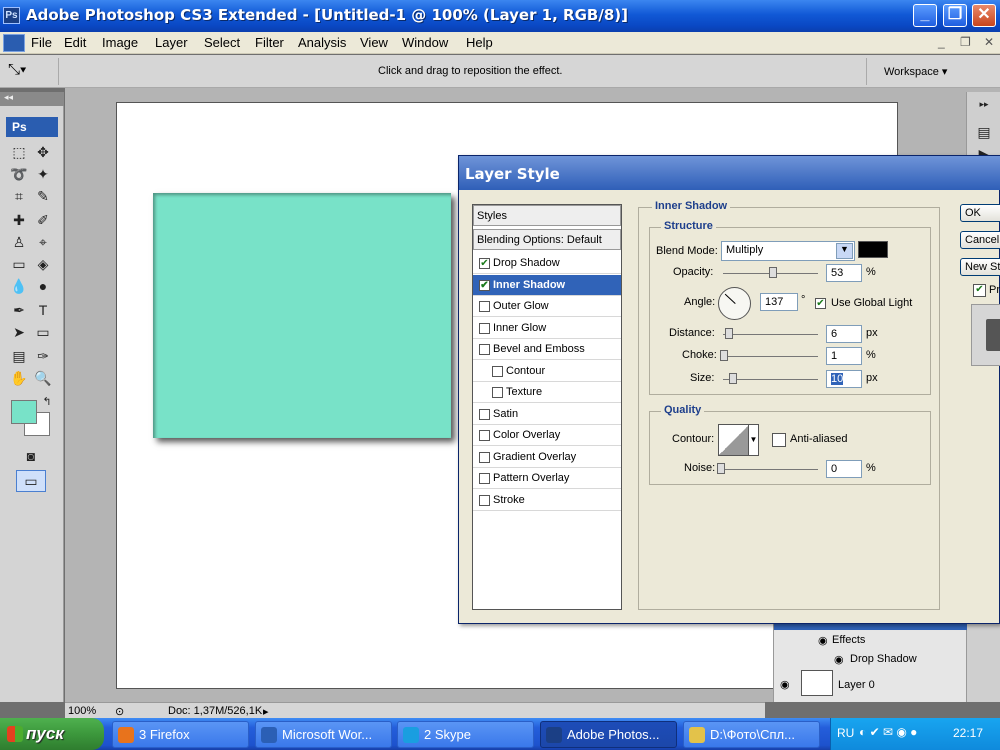 The width and height of the screenshot is (1000, 750). I want to click on menu-layer: Layer, so click(171, 42).